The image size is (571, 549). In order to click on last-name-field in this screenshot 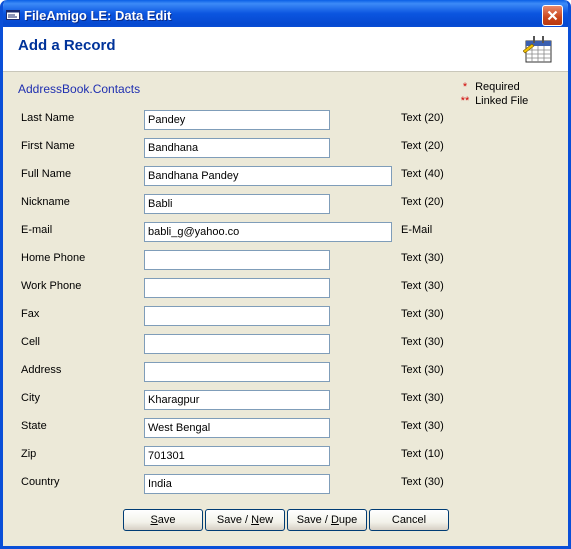, I will do `click(237, 120)`.